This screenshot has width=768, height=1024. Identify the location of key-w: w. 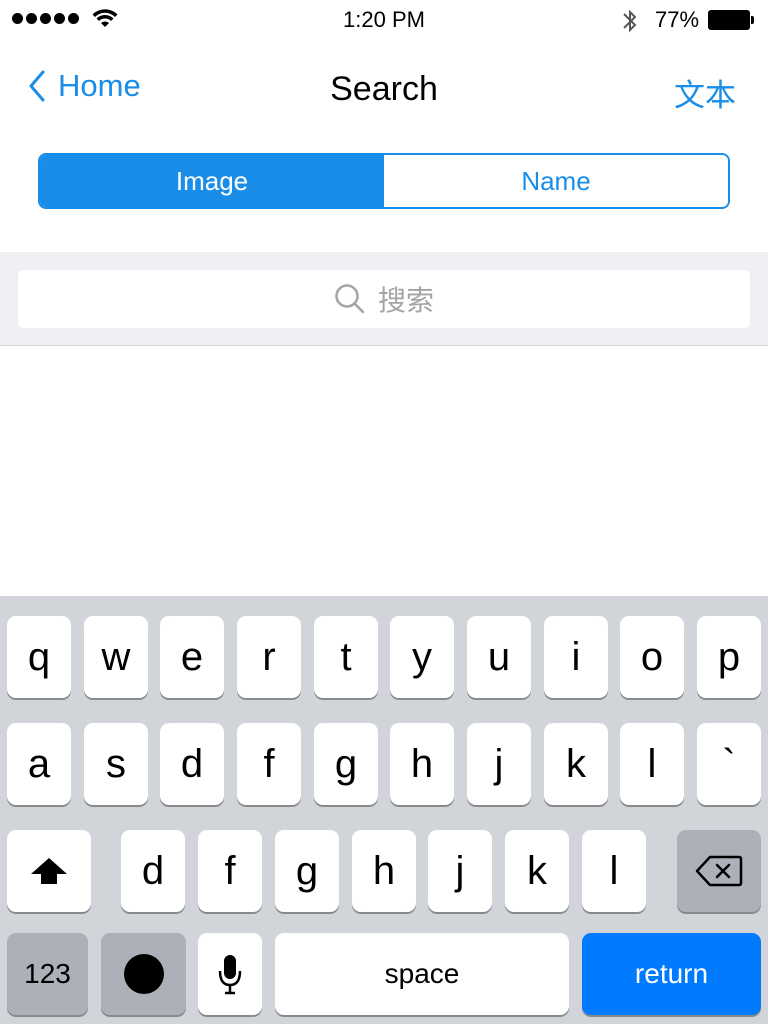
(116, 657).